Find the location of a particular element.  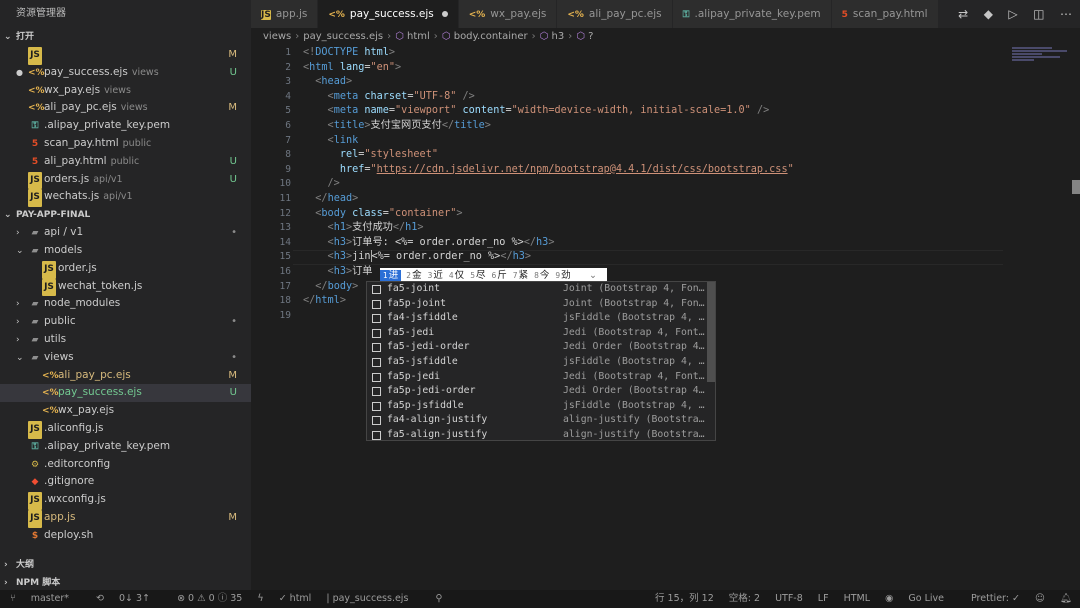

outline-header: › 大纲 is located at coordinates (125, 565).